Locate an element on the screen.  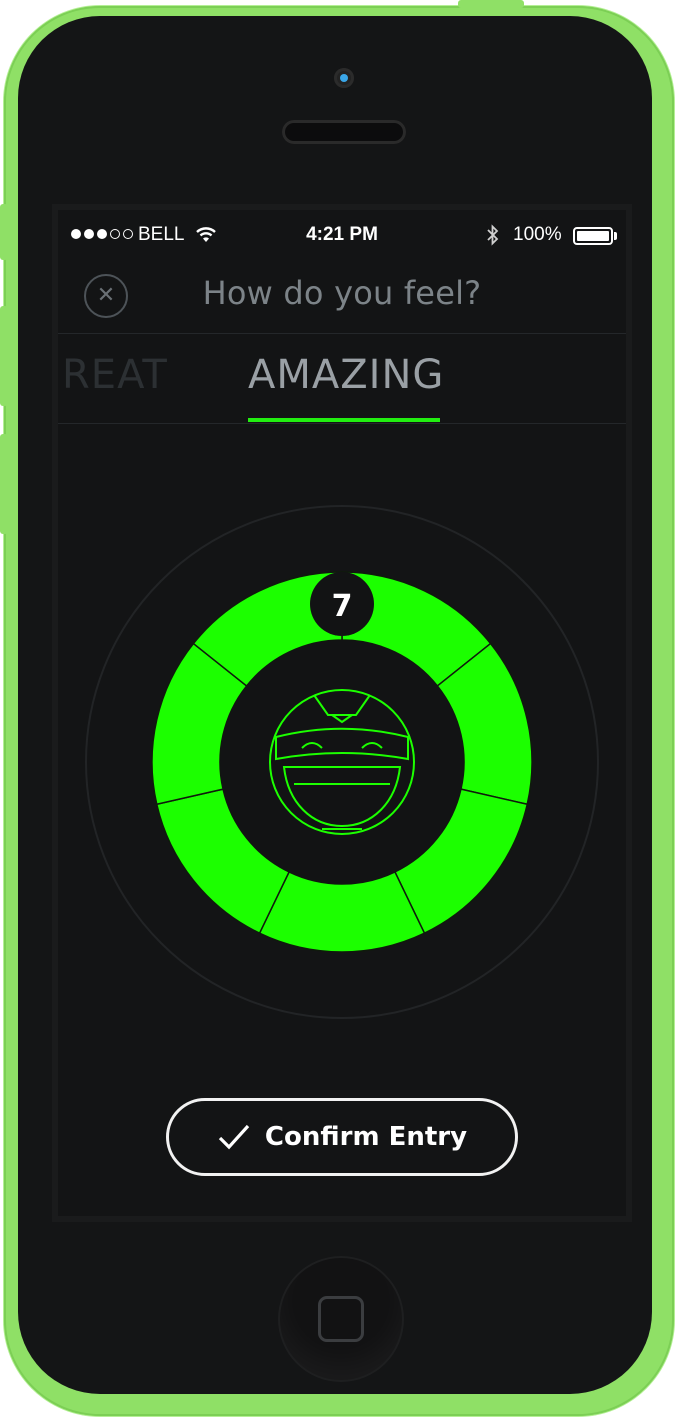
battery-percent: 100% is located at coordinates (537, 234).